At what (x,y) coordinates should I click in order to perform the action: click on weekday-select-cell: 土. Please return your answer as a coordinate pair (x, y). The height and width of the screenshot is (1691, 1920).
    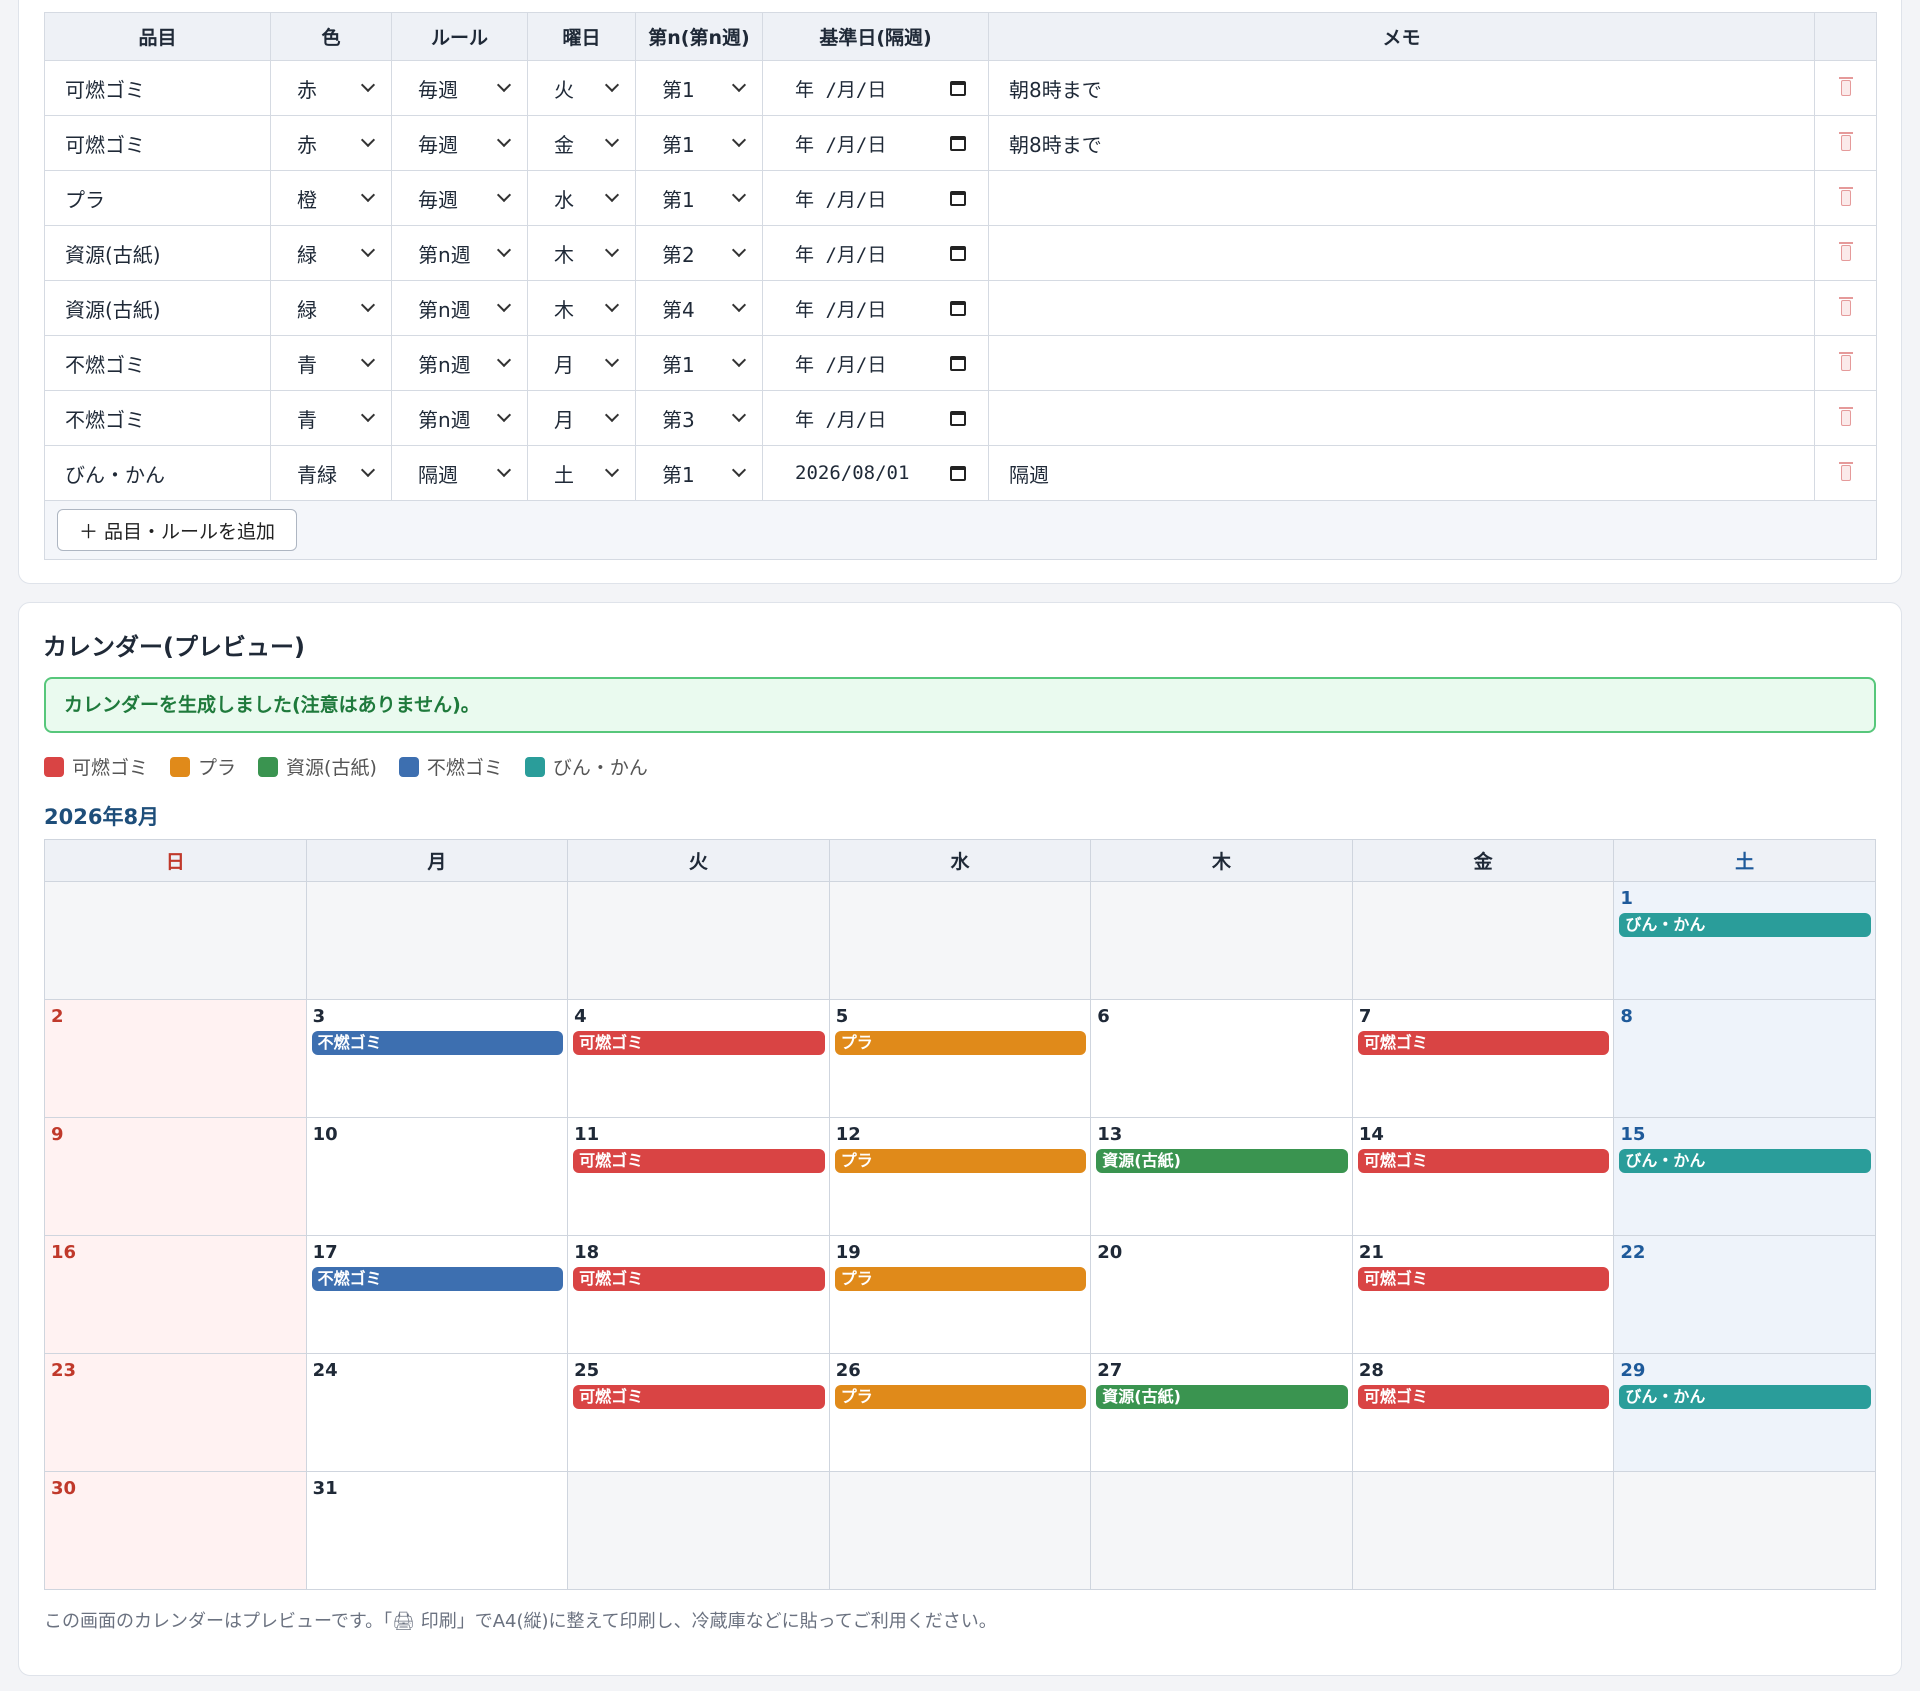
    Looking at the image, I should click on (581, 473).